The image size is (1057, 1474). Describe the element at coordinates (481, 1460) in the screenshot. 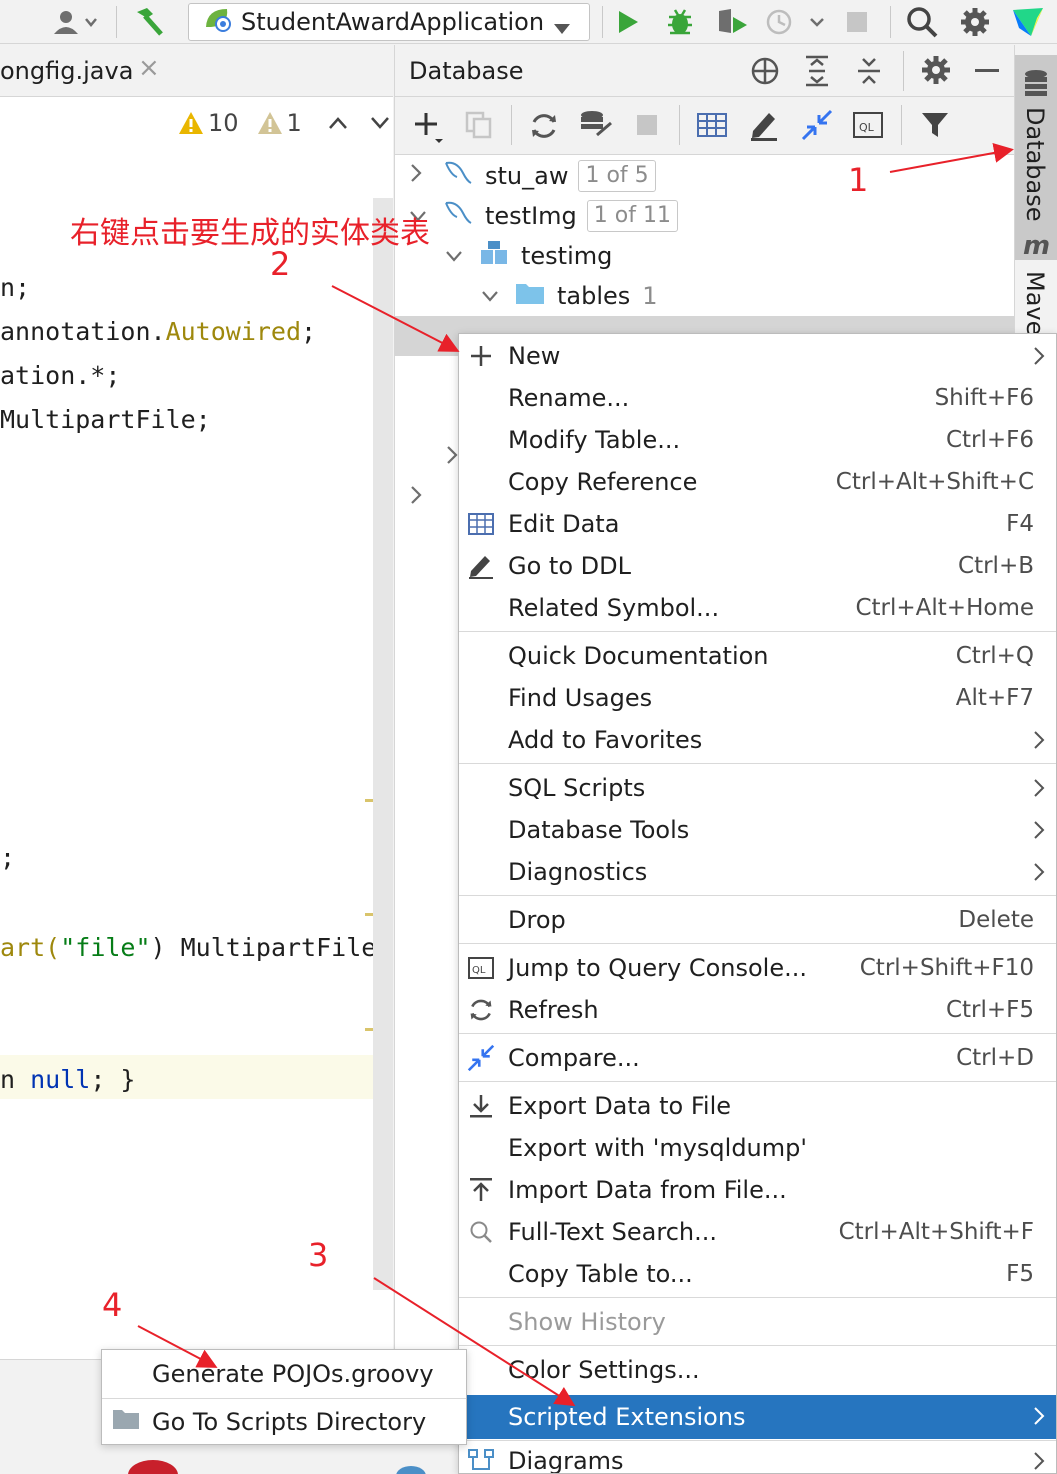

I see `diagram-icon` at that location.